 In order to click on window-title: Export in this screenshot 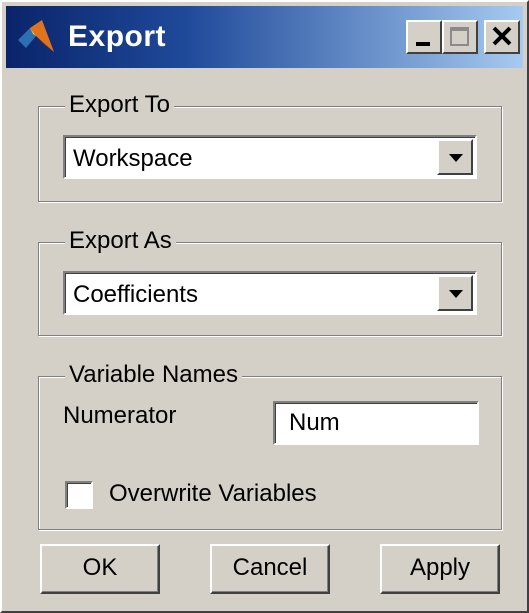, I will do `click(117, 36)`.